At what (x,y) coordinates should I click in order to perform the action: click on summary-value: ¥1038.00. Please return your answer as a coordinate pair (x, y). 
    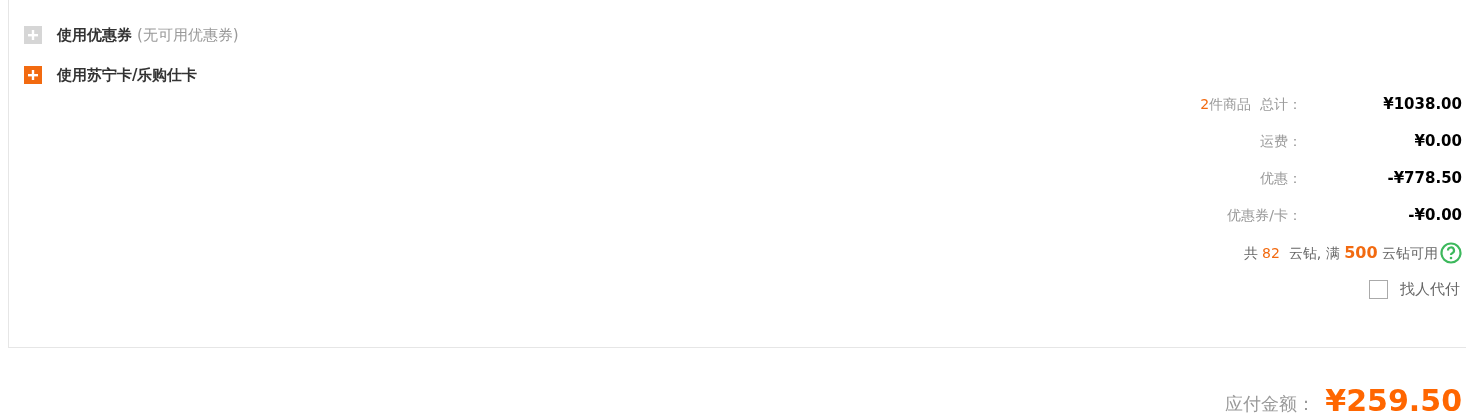
    Looking at the image, I should click on (1422, 105).